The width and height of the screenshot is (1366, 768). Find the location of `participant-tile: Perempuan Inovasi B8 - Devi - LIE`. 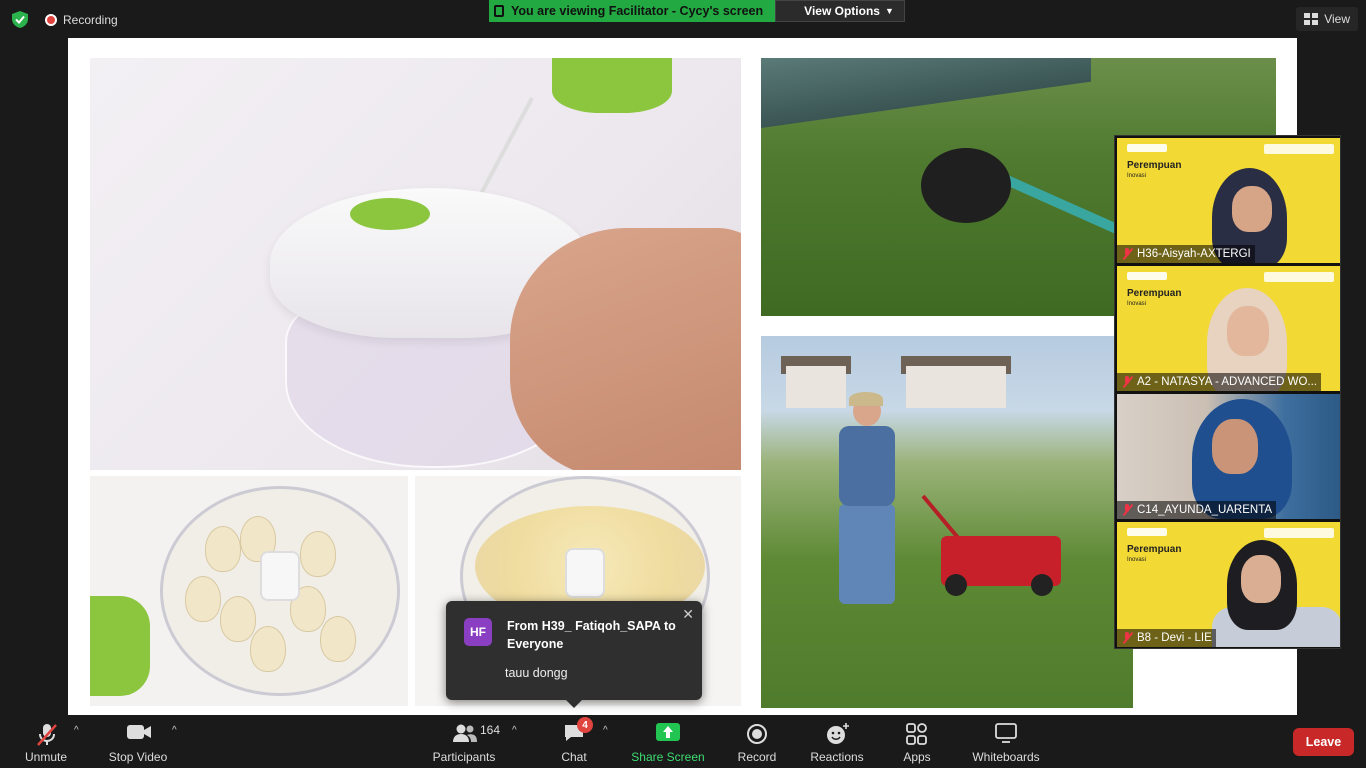

participant-tile: Perempuan Inovasi B8 - Devi - LIE is located at coordinates (1228, 584).